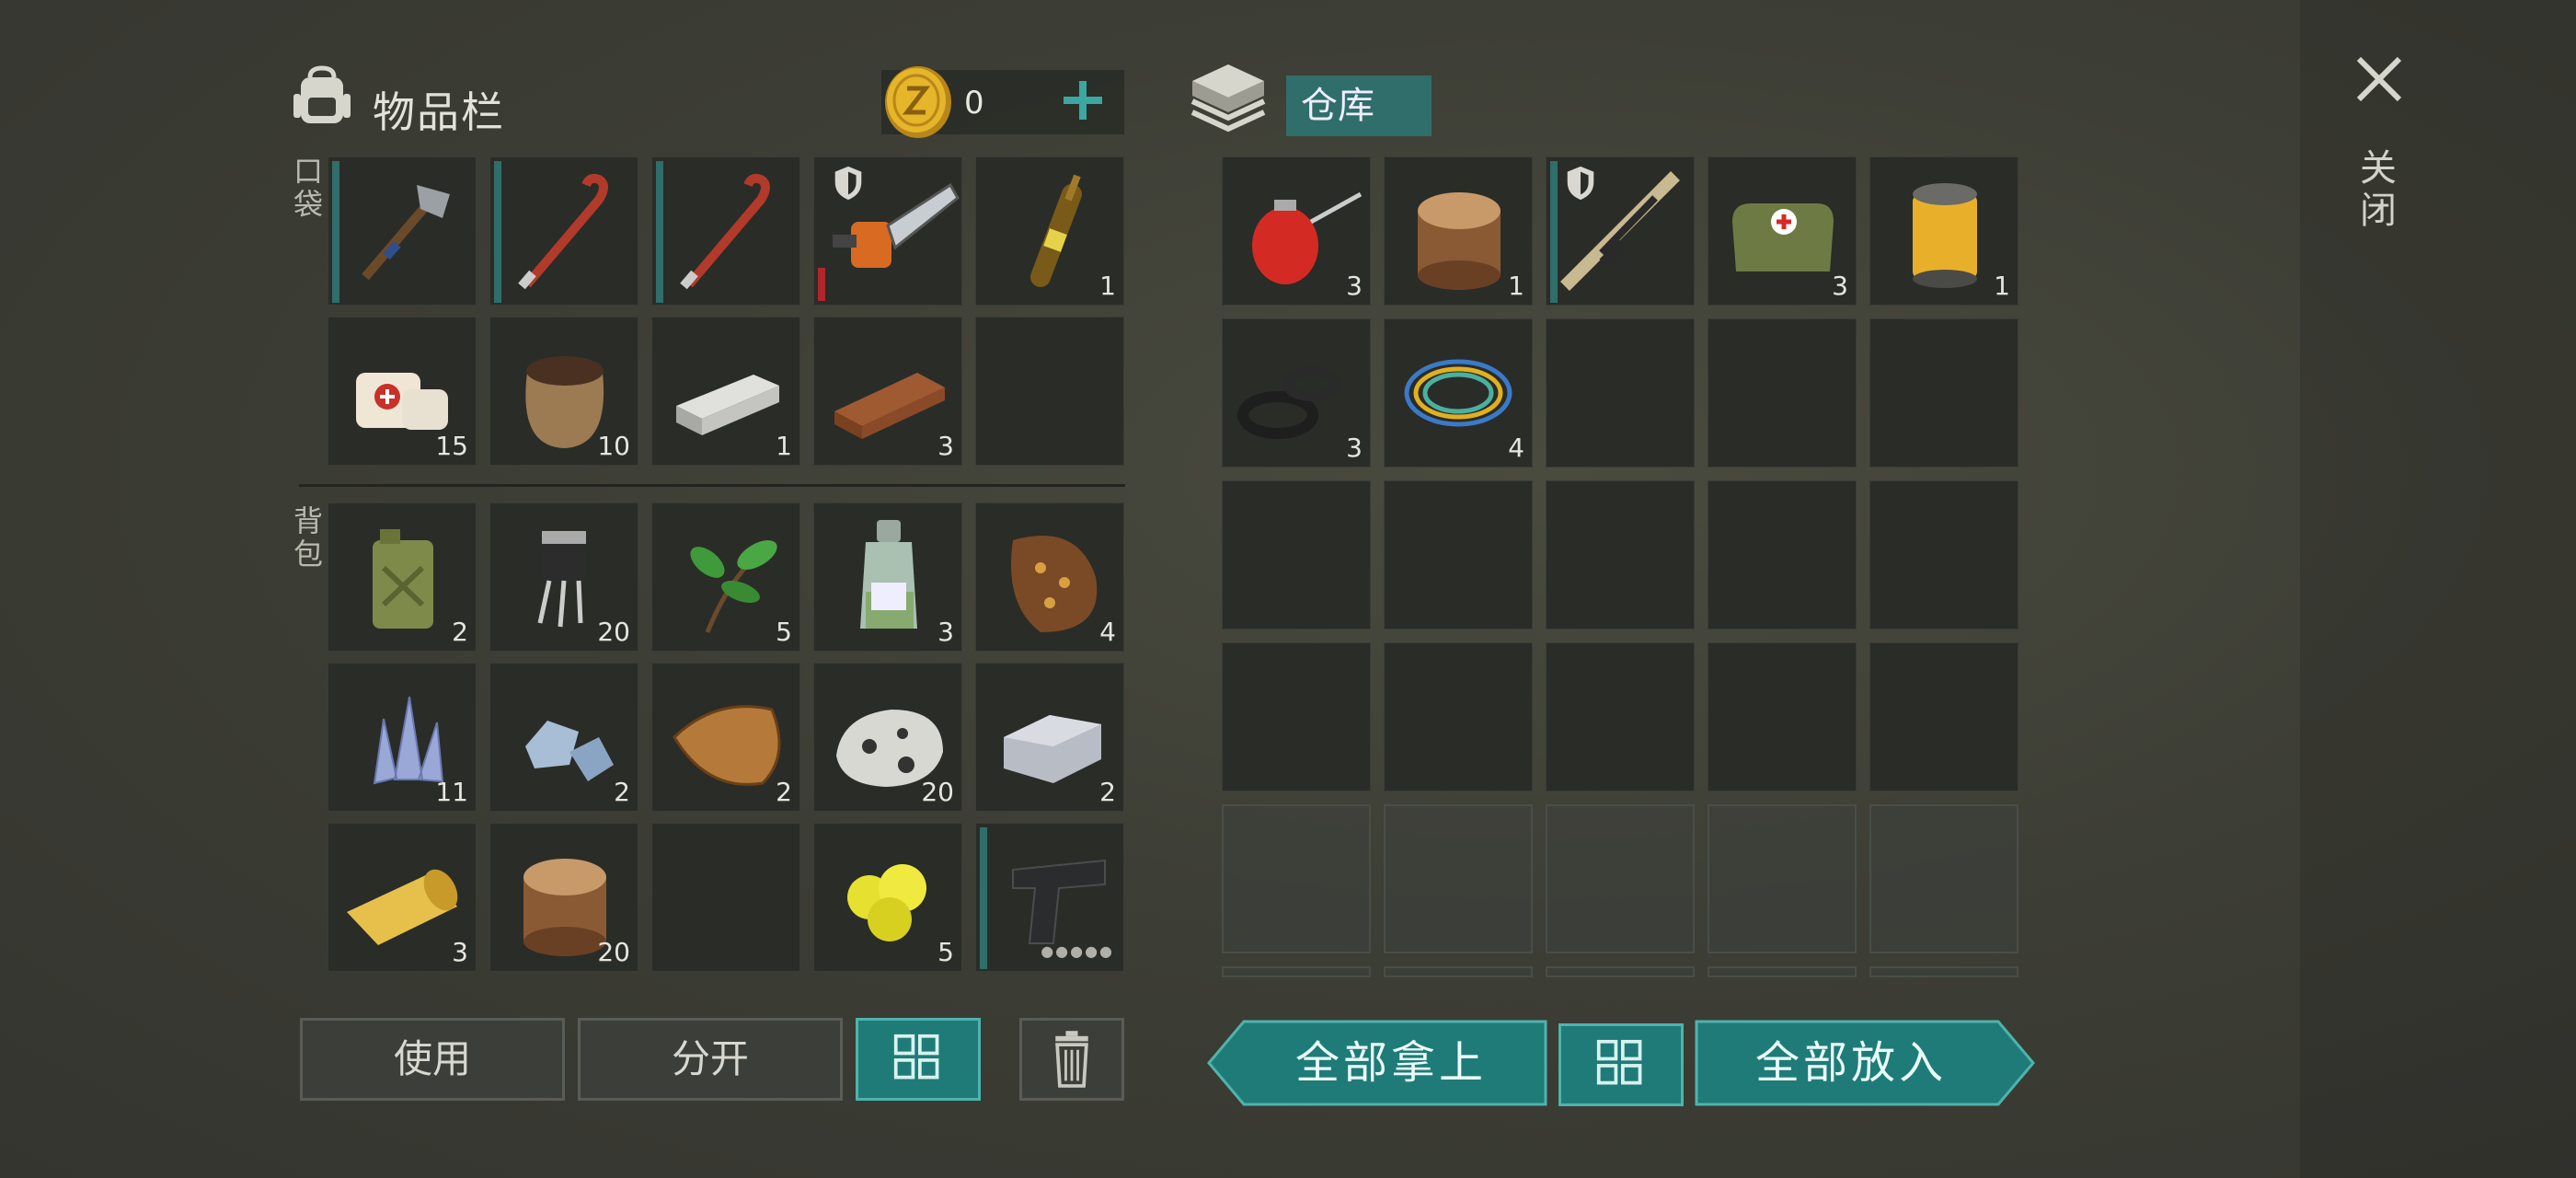 The image size is (2576, 1178). Describe the element at coordinates (451, 792) in the screenshot. I see `item-quantity: 11` at that location.